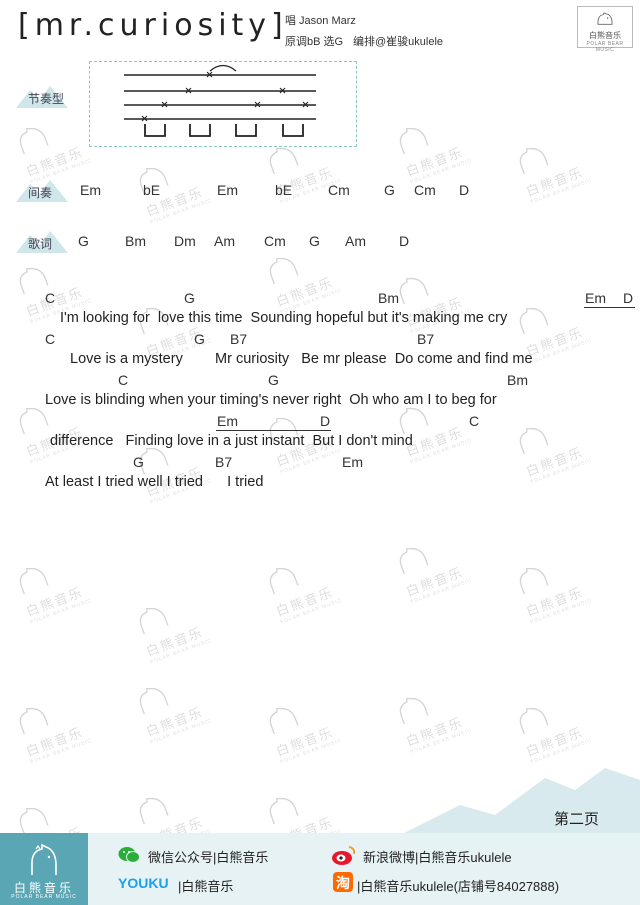 The width and height of the screenshot is (640, 905). Describe the element at coordinates (208, 856) in the screenshot. I see `wechat-account: 微信公众号|白熊音乐` at that location.